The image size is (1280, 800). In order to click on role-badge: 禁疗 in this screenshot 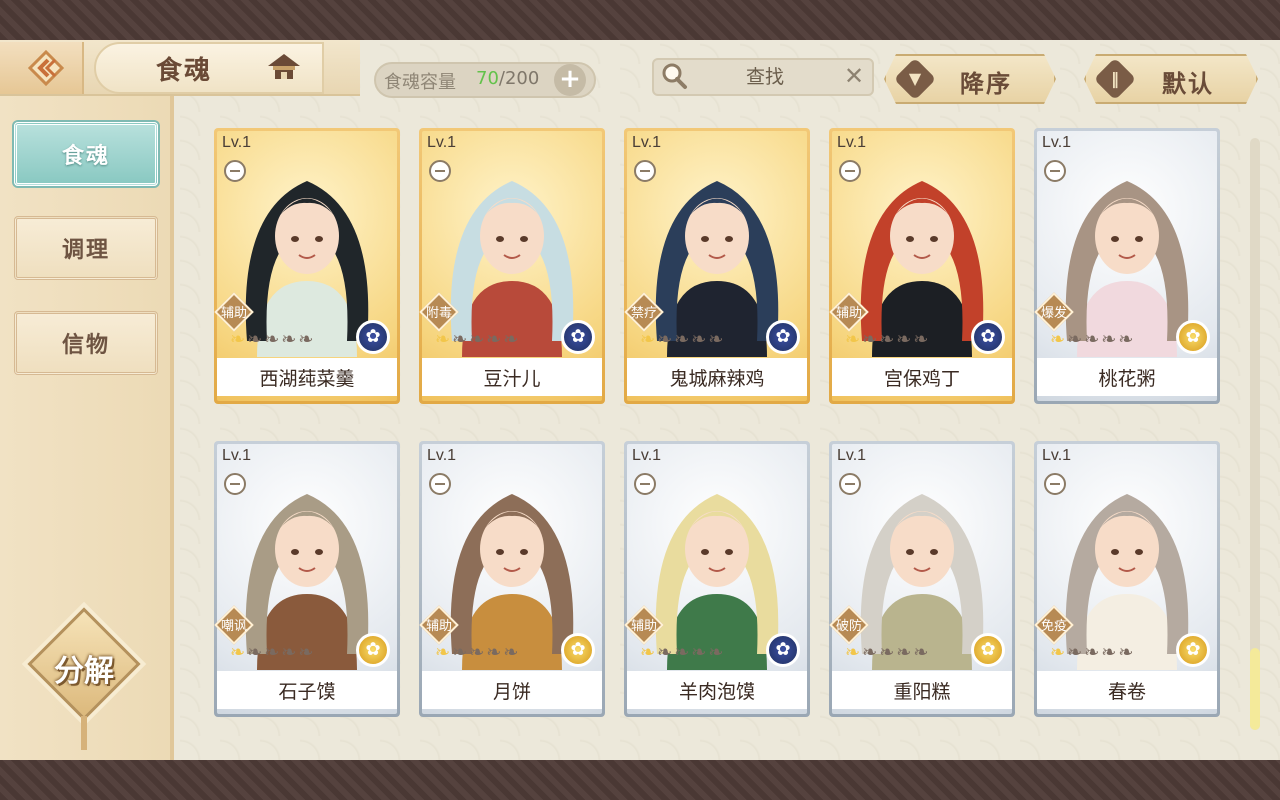, I will do `click(644, 312)`.